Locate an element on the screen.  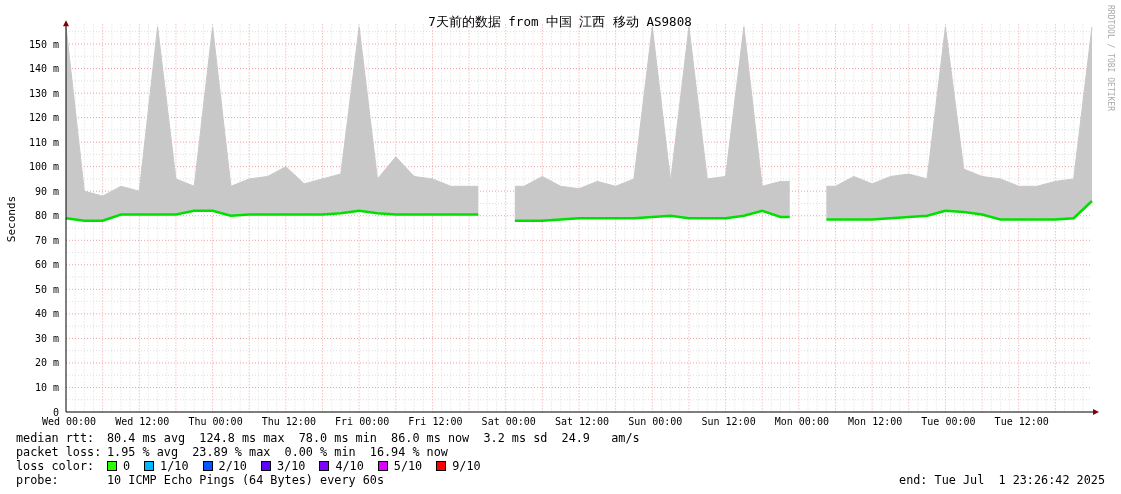
x-tick-label: Tue 12:00 is located at coordinates (1021, 421).